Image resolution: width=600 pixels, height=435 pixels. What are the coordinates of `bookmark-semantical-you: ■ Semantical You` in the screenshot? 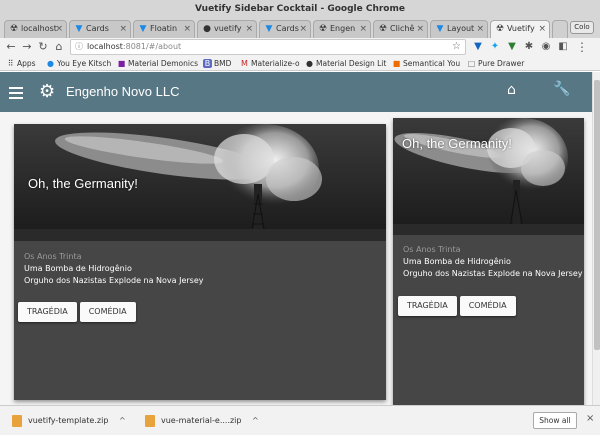 It's located at (426, 63).